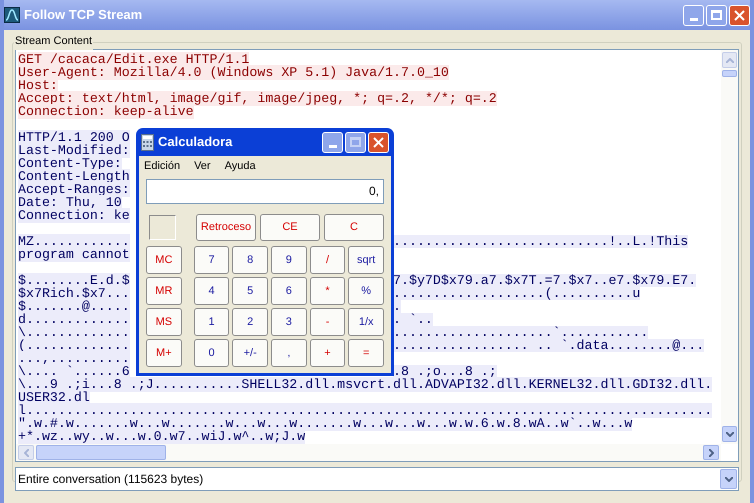 The image size is (754, 503). I want to click on group-label: Stream Content, so click(54, 41).